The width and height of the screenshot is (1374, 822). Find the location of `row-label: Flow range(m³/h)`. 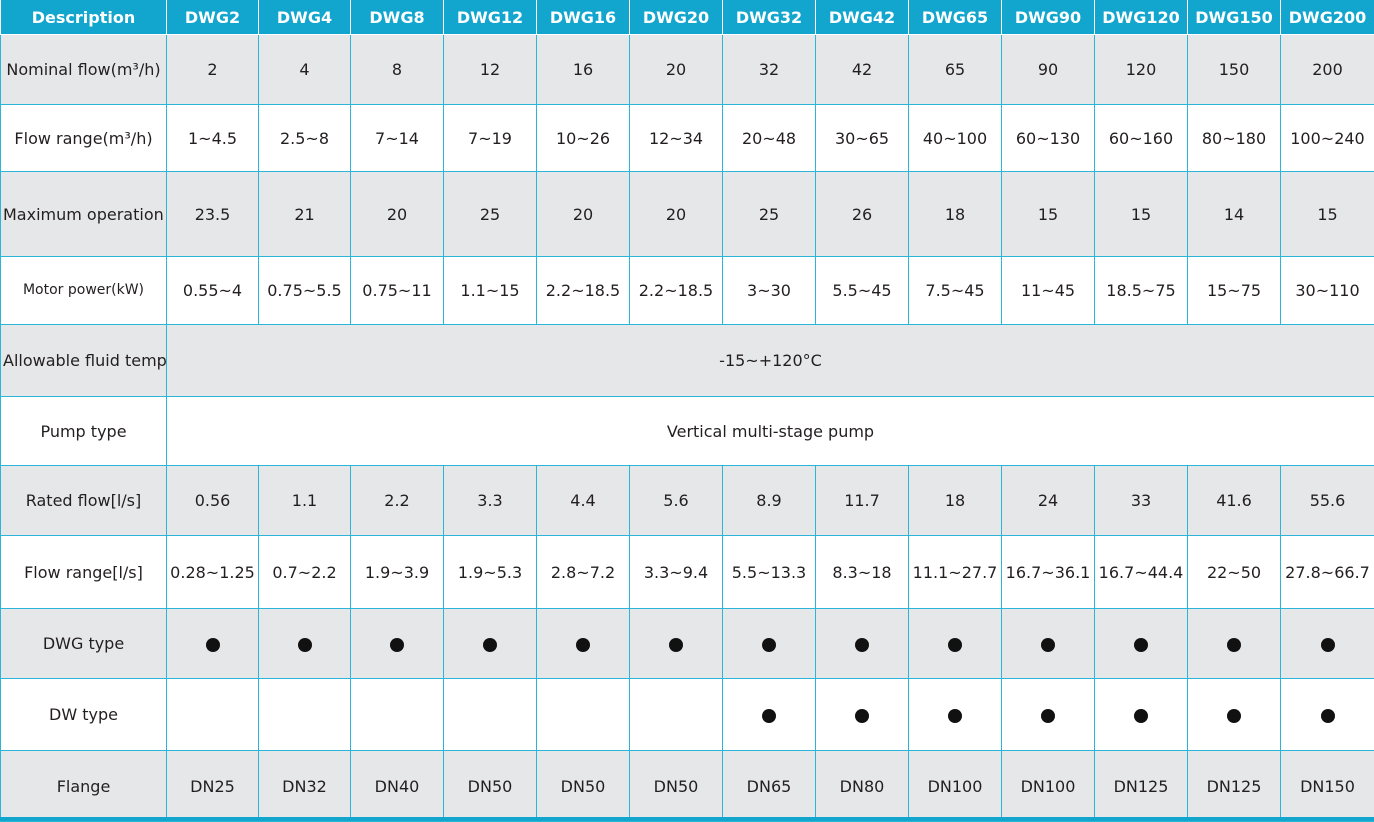

row-label: Flow range(m³/h) is located at coordinates (84, 138).